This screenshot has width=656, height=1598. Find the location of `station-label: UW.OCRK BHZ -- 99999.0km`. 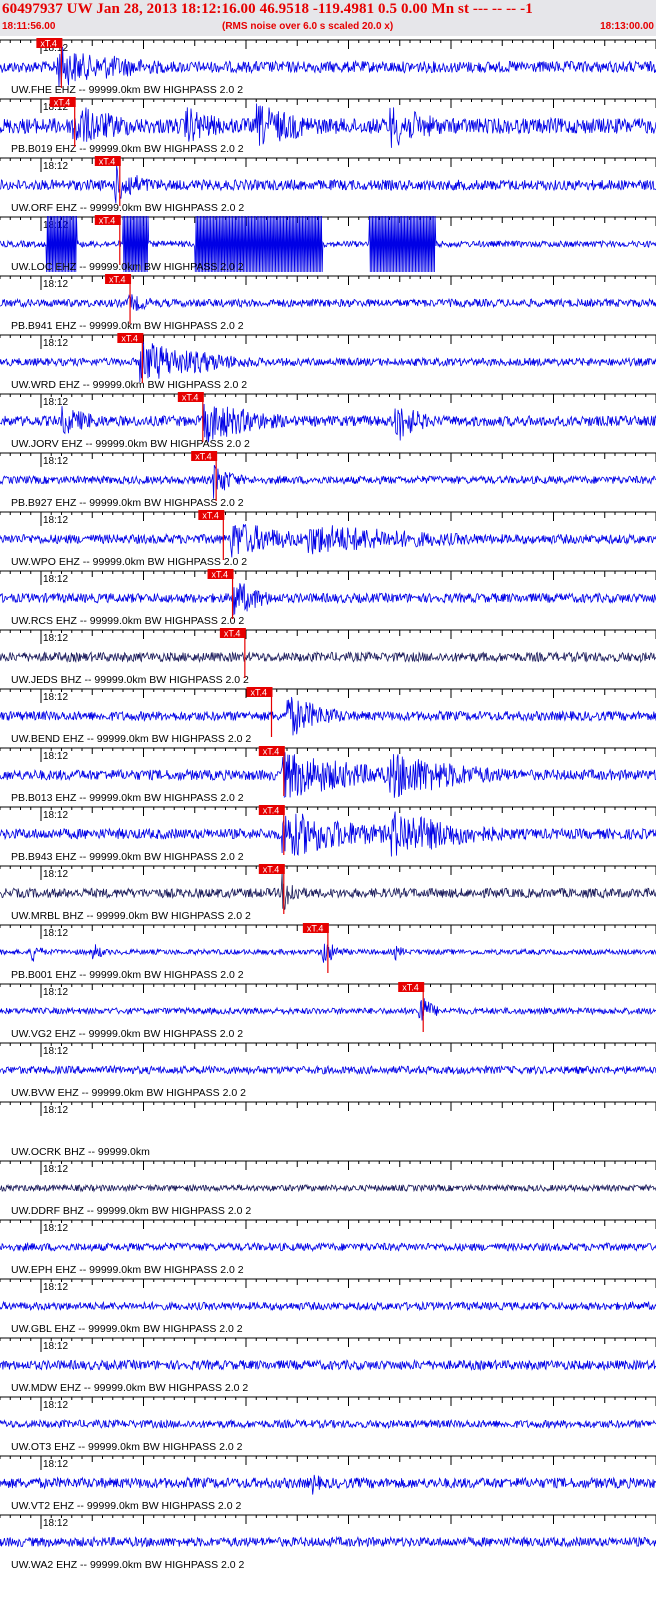

station-label: UW.OCRK BHZ -- 99999.0km is located at coordinates (80, 1152).